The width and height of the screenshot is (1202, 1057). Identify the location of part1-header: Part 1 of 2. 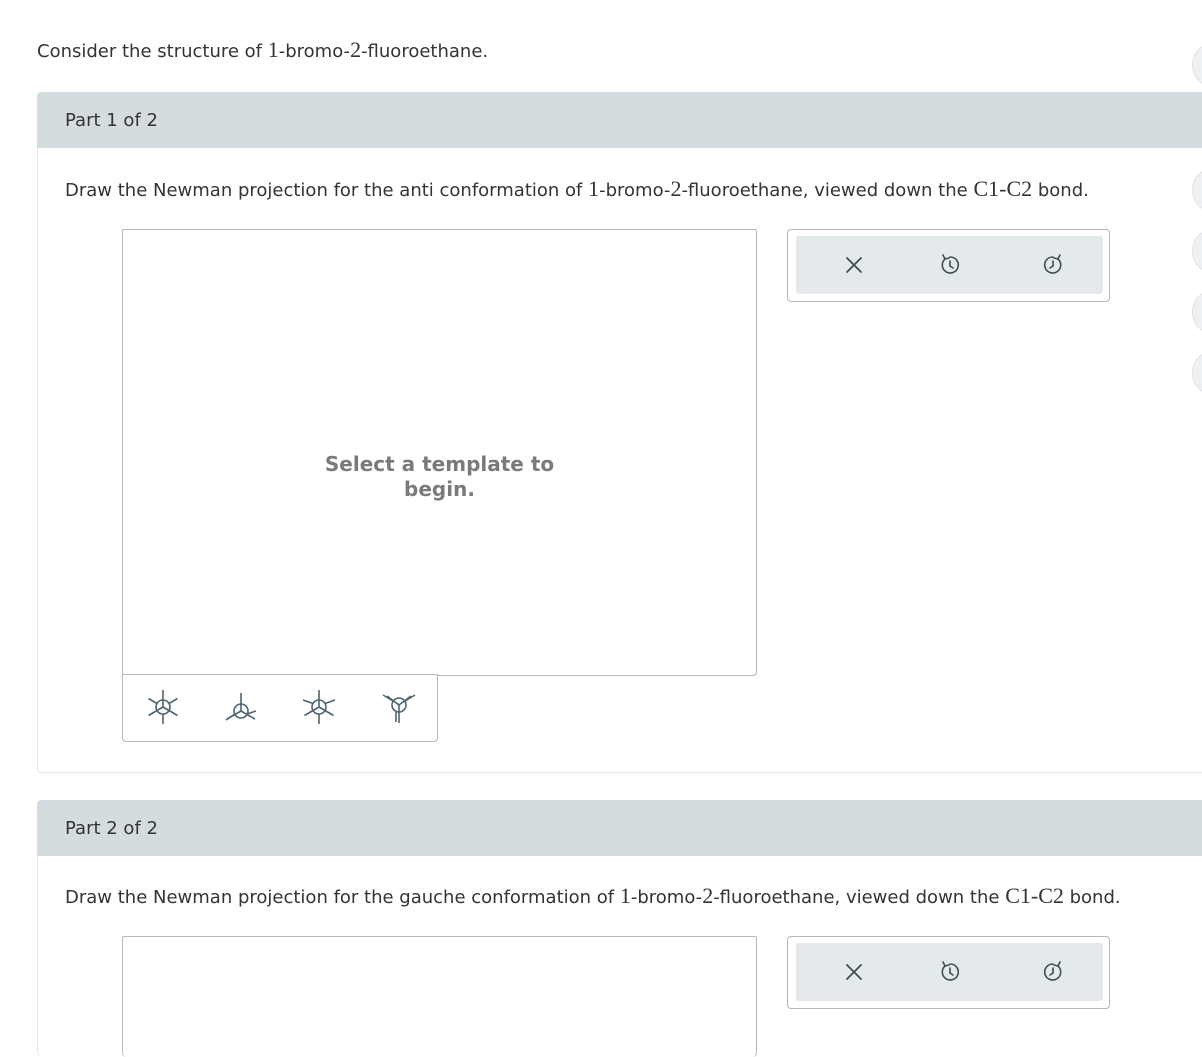
(619, 120).